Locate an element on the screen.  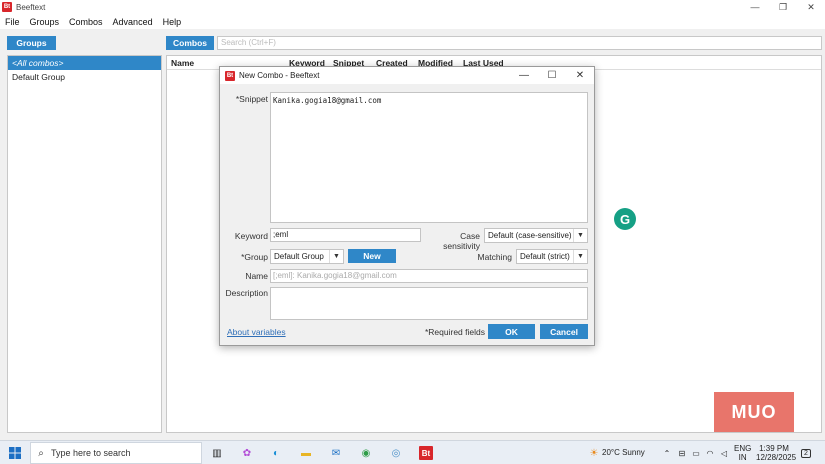
window-title: Beeftext is located at coordinates (31, 7).